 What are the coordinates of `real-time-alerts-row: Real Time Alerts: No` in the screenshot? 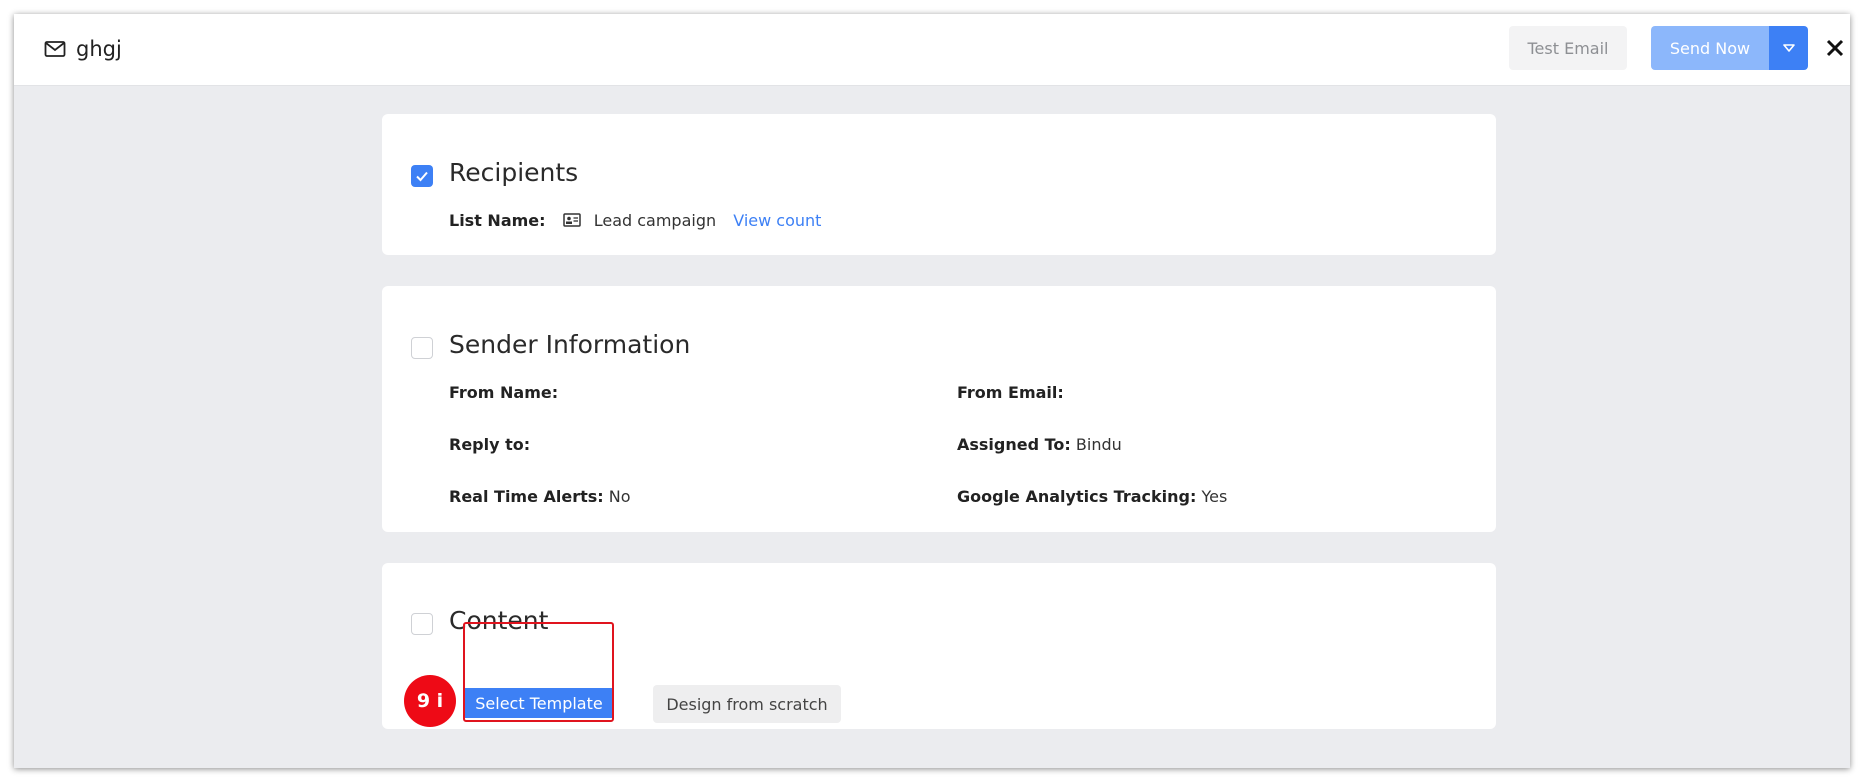 It's located at (540, 496).